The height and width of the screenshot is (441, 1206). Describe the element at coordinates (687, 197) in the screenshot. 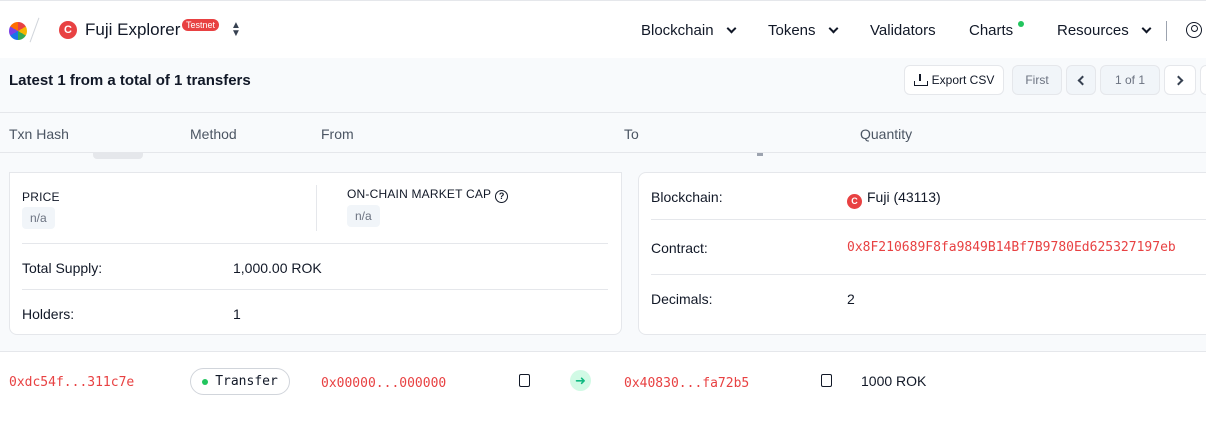

I see `blockchain-label: Blockchain:` at that location.